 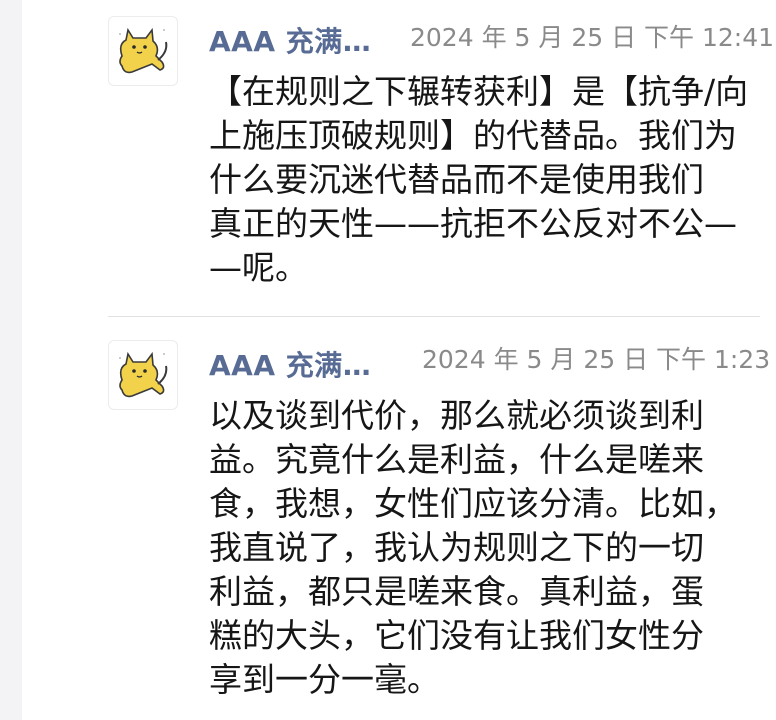 What do you see at coordinates (596, 359) in the screenshot?
I see `timestamp: 2024 年 5 月 25 日 下午 1:23` at bounding box center [596, 359].